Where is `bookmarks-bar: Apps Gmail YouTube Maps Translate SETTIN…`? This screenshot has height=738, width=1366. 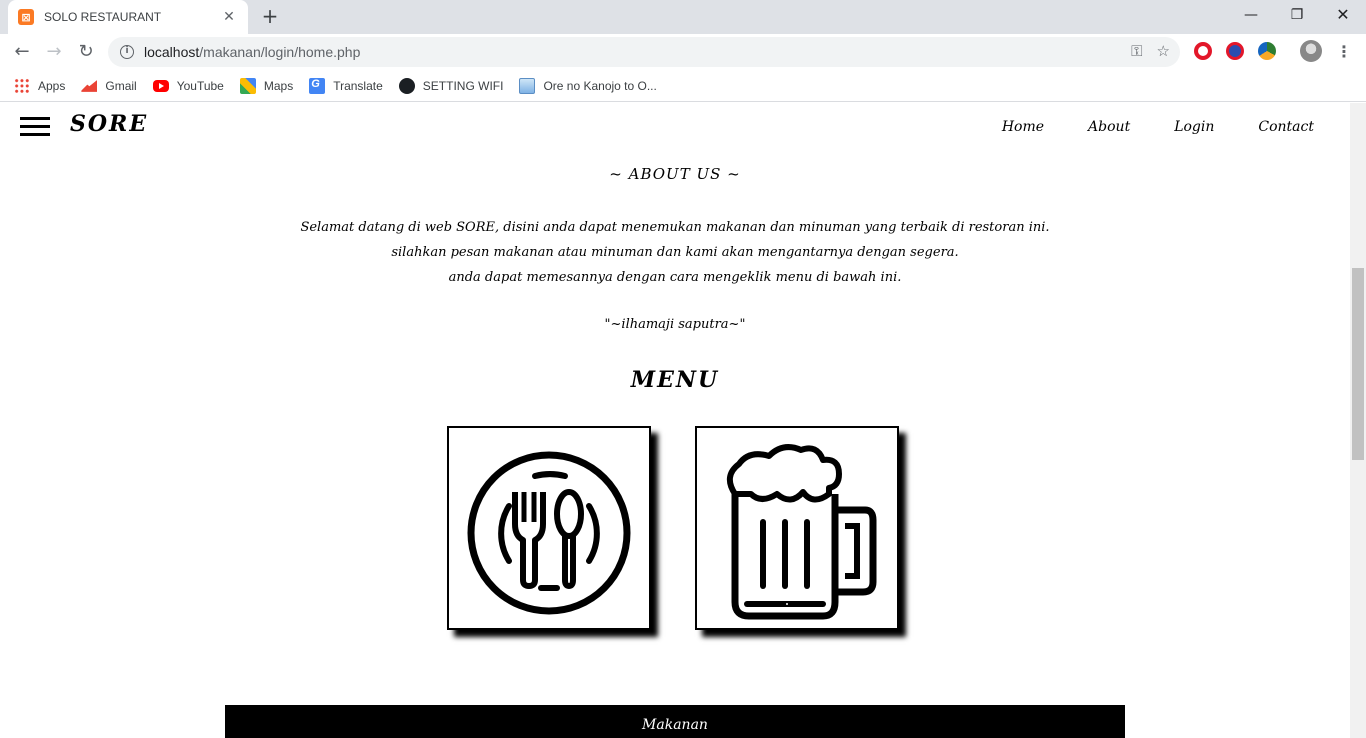 bookmarks-bar: Apps Gmail YouTube Maps Translate SETTIN… is located at coordinates (683, 86).